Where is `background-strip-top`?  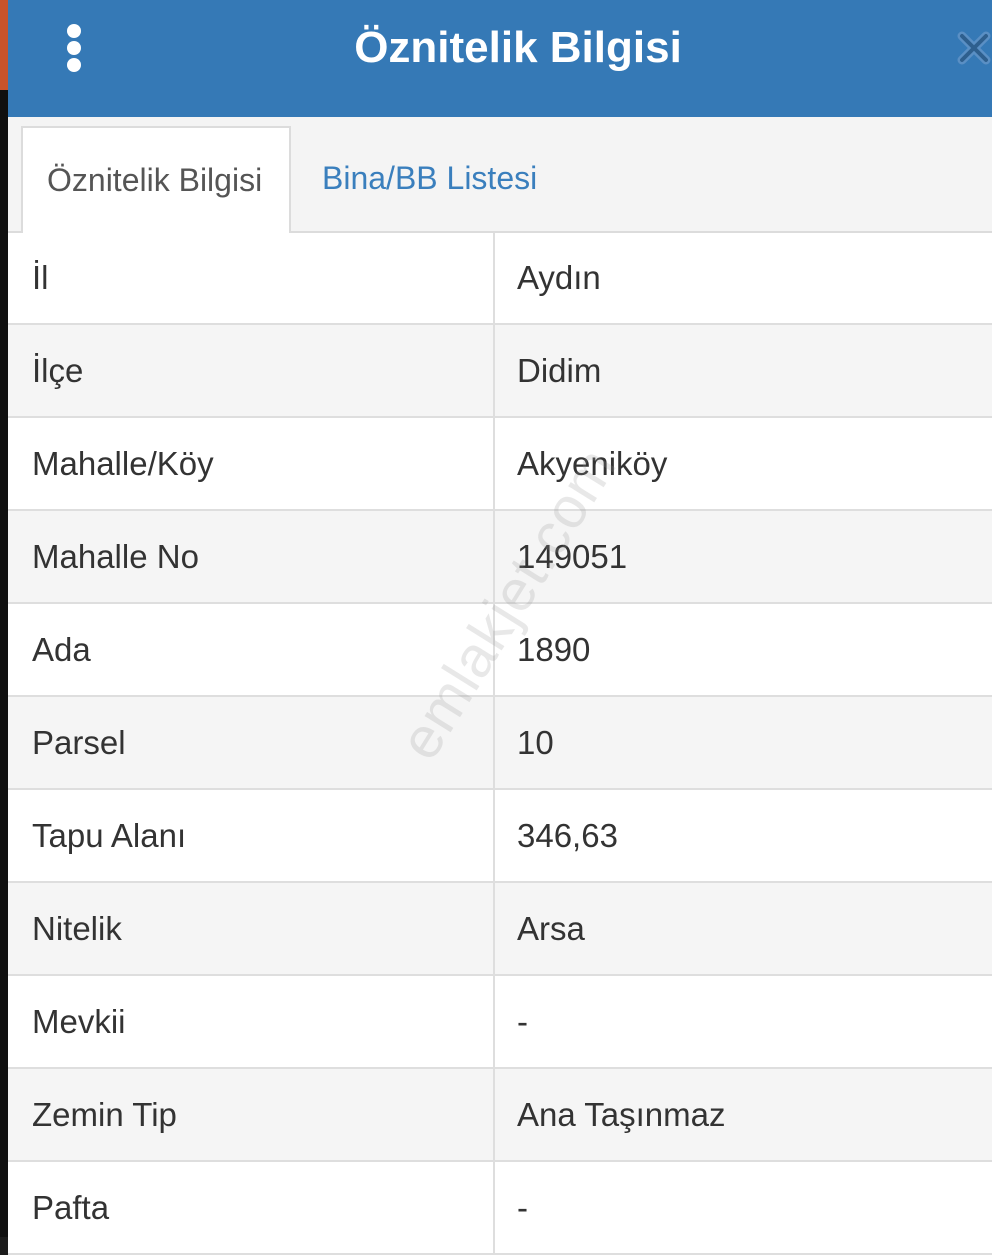
background-strip-top is located at coordinates (4, 45).